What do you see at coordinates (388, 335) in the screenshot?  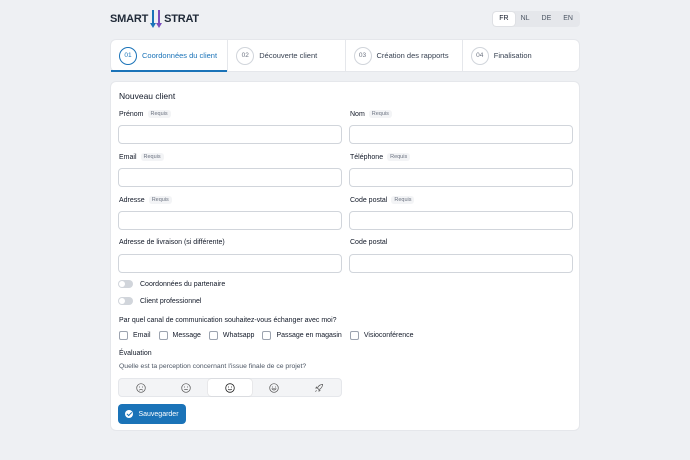 I see `channel-label: Visioconférence` at bounding box center [388, 335].